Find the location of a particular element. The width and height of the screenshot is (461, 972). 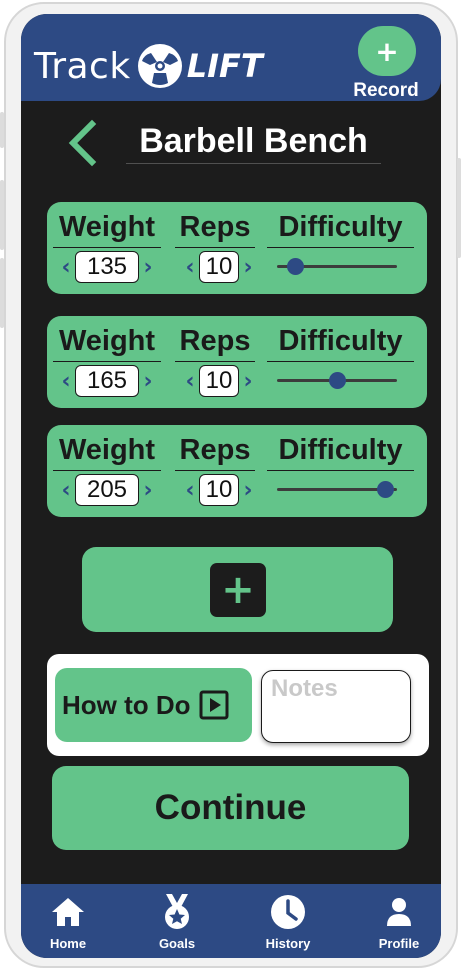

nav-home-label: Home is located at coordinates (68, 943).